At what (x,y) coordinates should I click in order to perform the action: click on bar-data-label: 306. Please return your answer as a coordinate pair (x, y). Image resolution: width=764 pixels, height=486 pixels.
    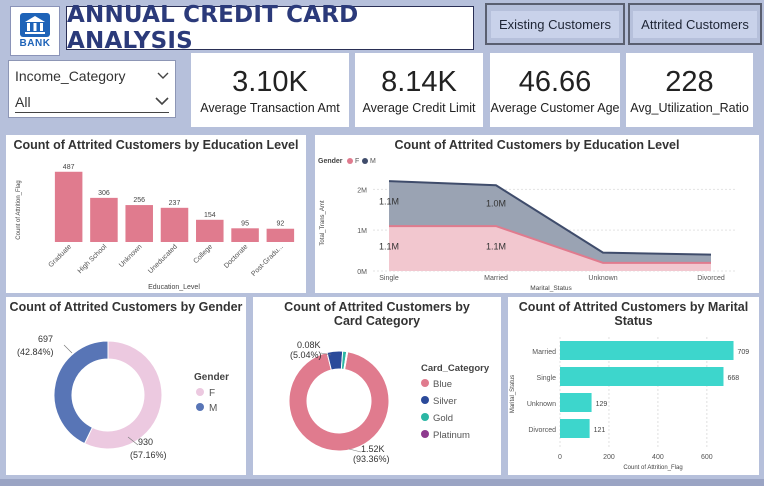
    Looking at the image, I should click on (104, 193).